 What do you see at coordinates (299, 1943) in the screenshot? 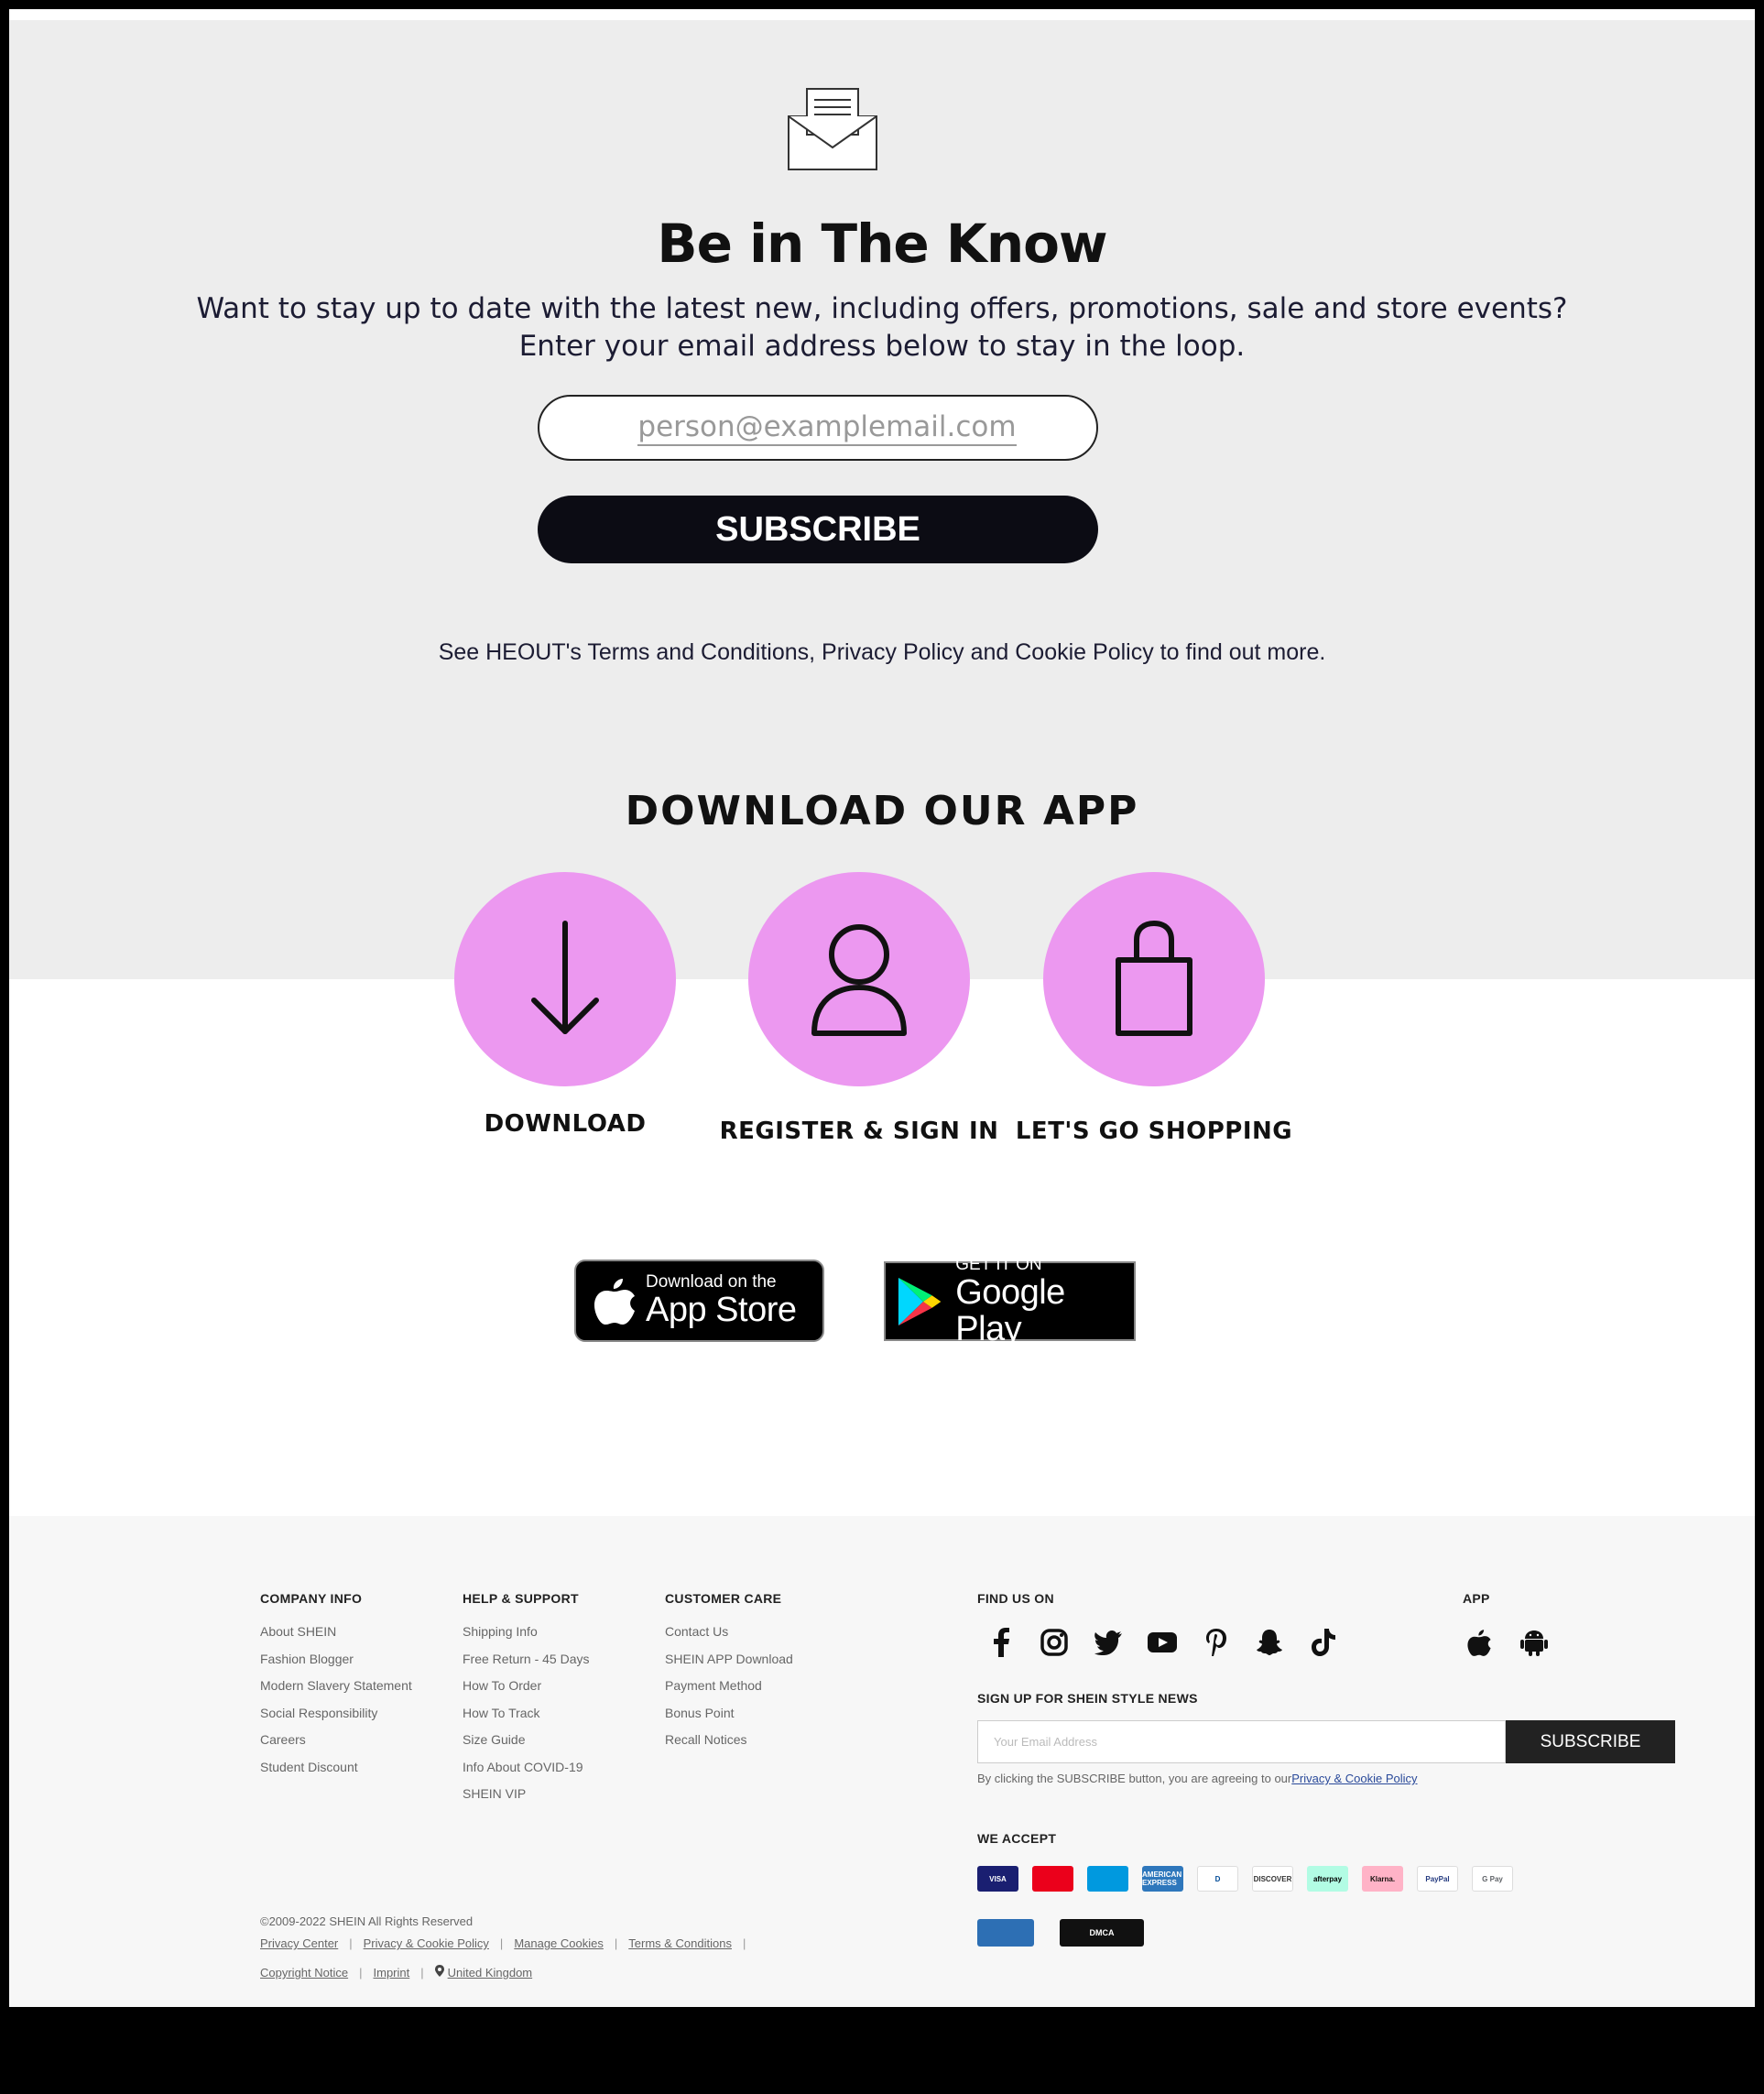
I see `privacy-center-link: Privacy Center` at bounding box center [299, 1943].